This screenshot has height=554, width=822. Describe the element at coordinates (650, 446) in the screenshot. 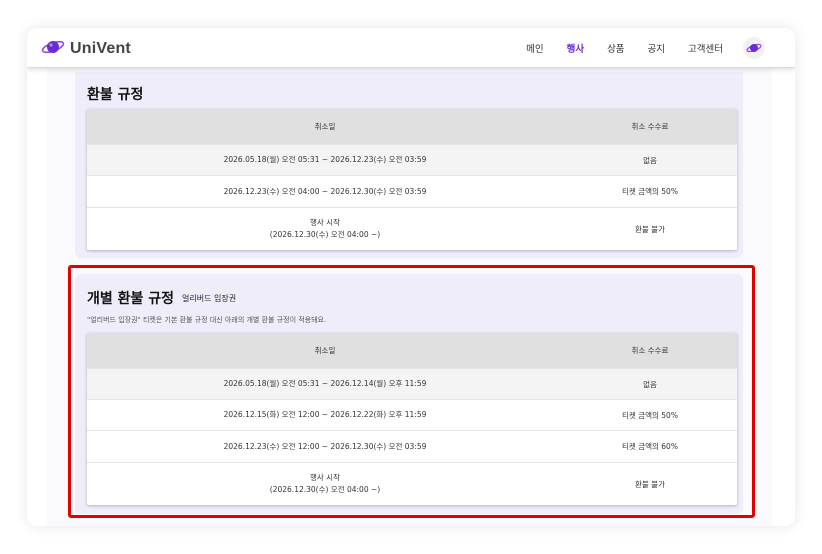

I see `cancel-fee-cell: 티켓 금액의 60%` at that location.